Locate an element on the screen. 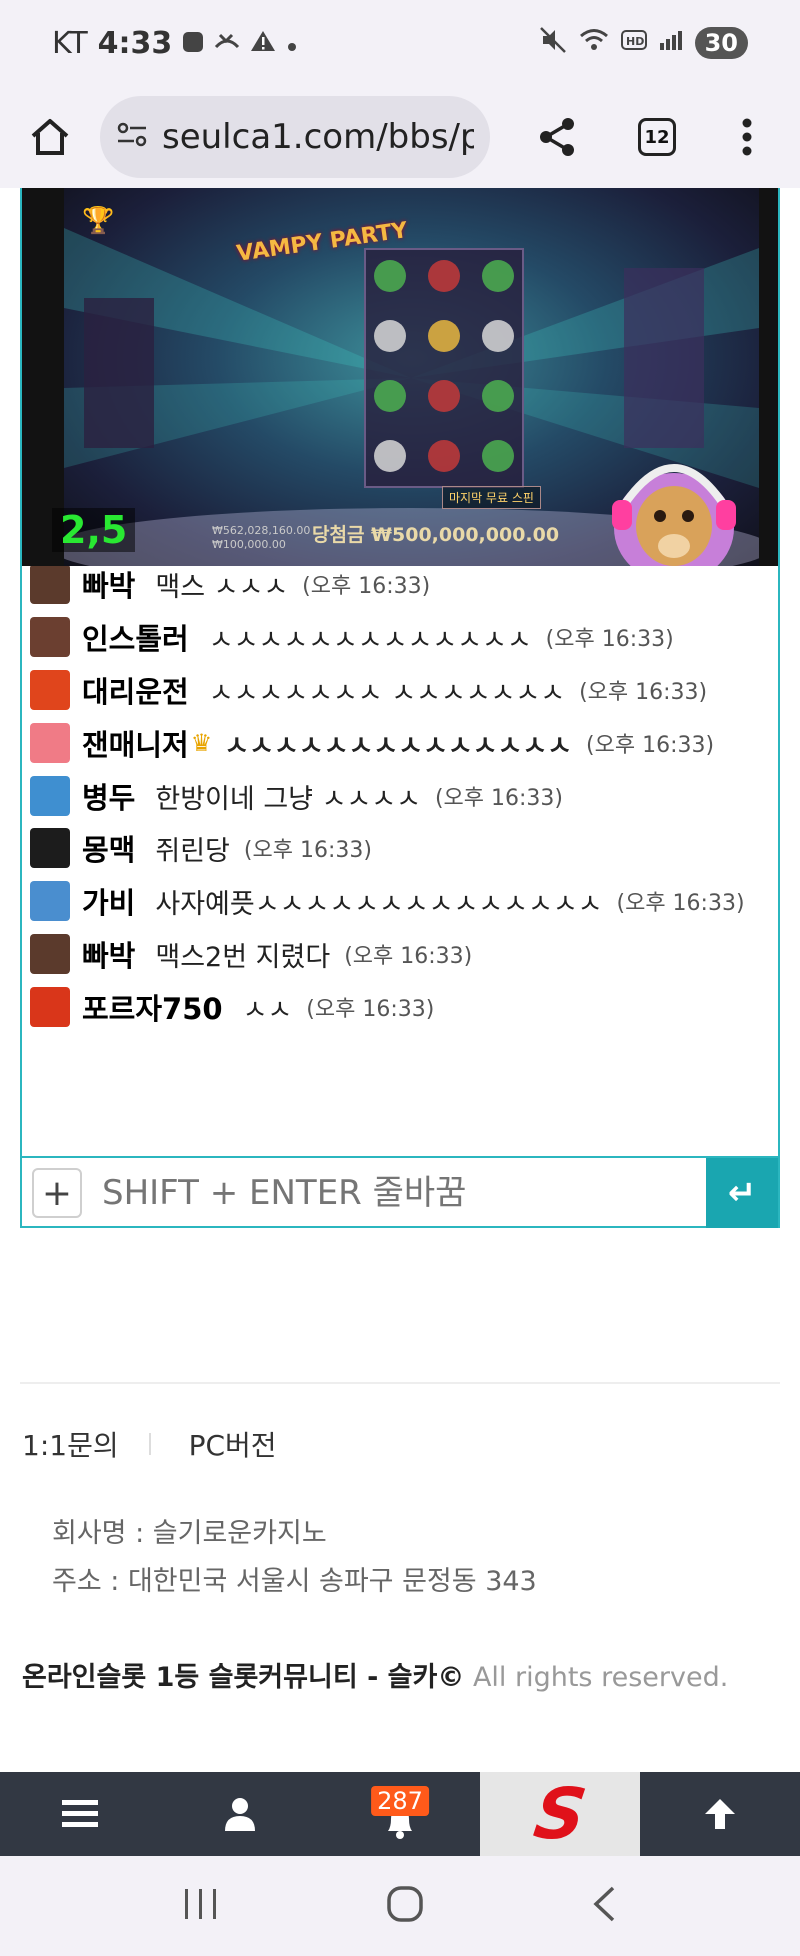  profile-button is located at coordinates (240, 1814).